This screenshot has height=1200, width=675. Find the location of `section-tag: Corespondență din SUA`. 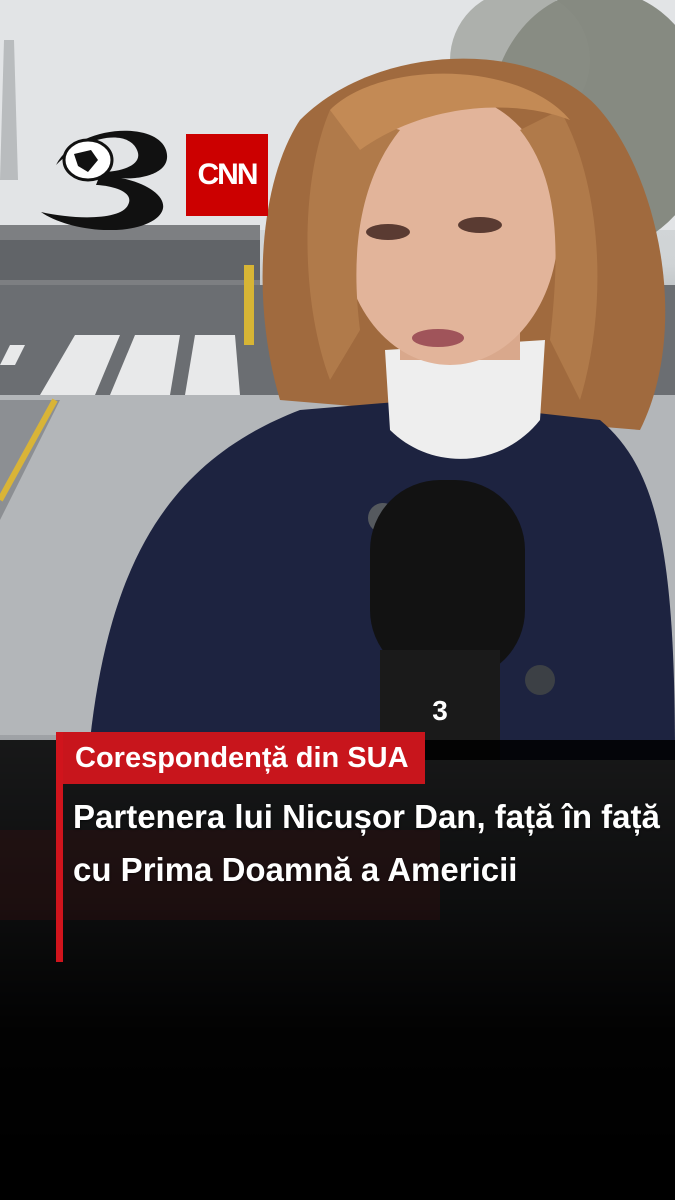

section-tag: Corespondență din SUA is located at coordinates (244, 758).